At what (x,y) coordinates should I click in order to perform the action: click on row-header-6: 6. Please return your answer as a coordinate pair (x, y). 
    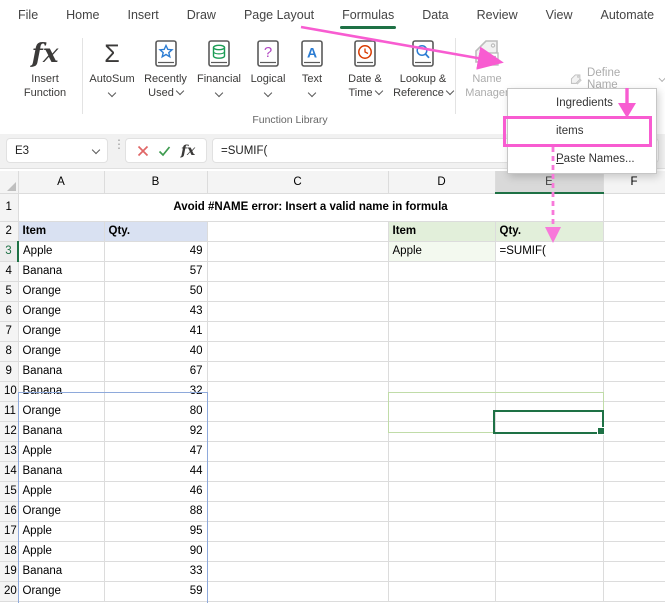
    Looking at the image, I should click on (9, 311).